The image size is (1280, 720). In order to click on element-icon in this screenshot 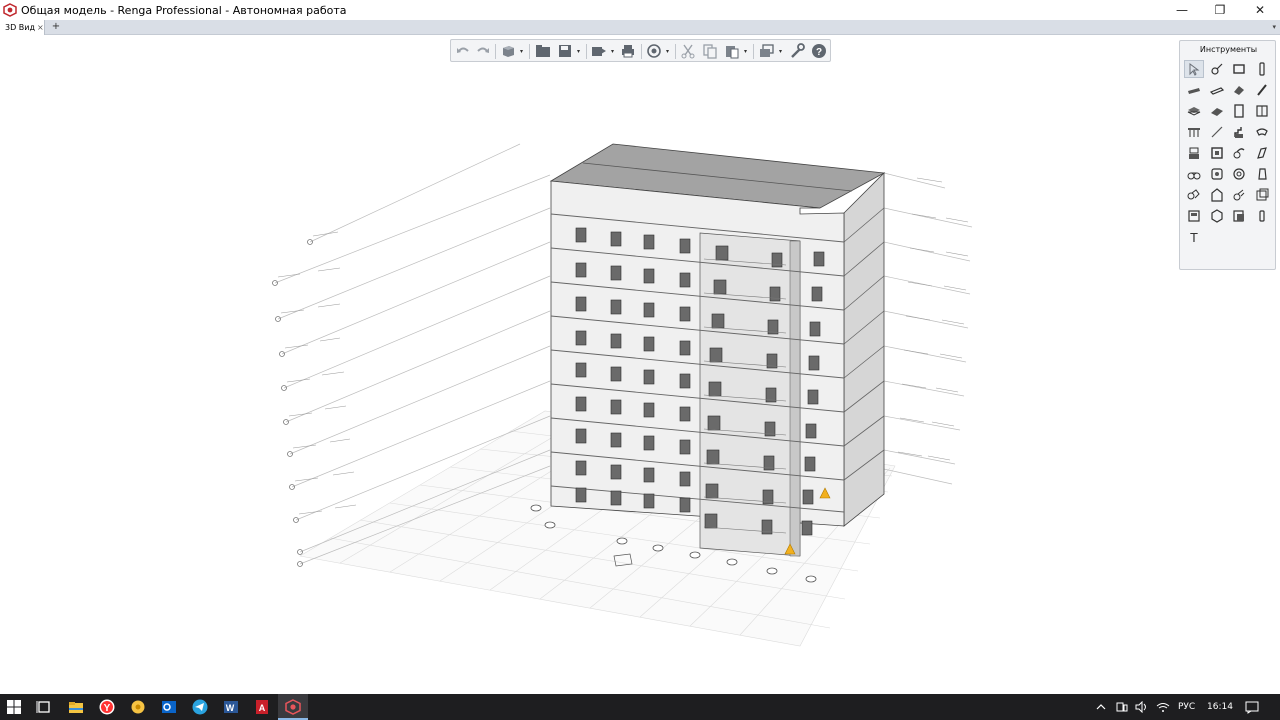, I will do `click(1262, 194)`.